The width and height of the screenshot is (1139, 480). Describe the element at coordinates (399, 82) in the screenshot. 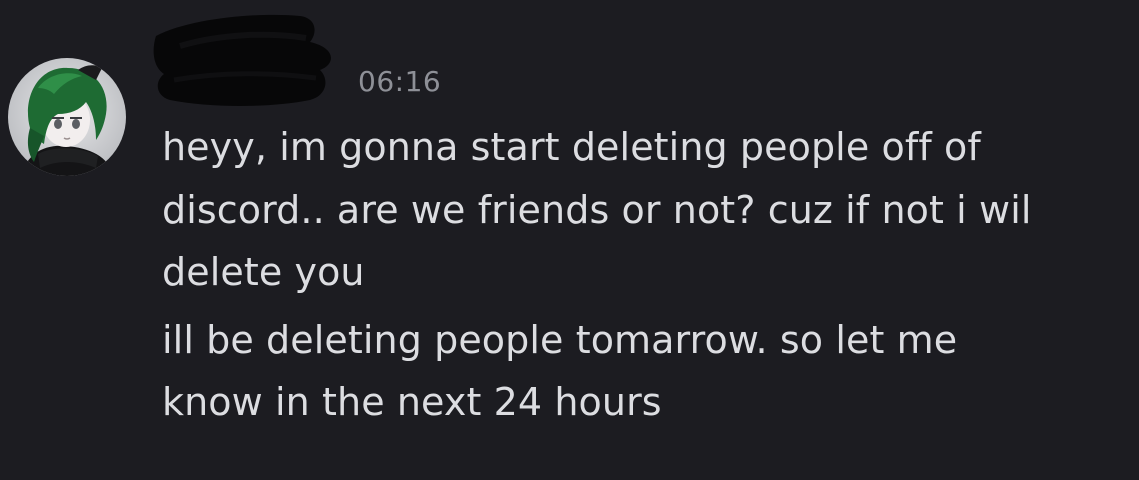

I see `message-timestamp: 06:16` at that location.